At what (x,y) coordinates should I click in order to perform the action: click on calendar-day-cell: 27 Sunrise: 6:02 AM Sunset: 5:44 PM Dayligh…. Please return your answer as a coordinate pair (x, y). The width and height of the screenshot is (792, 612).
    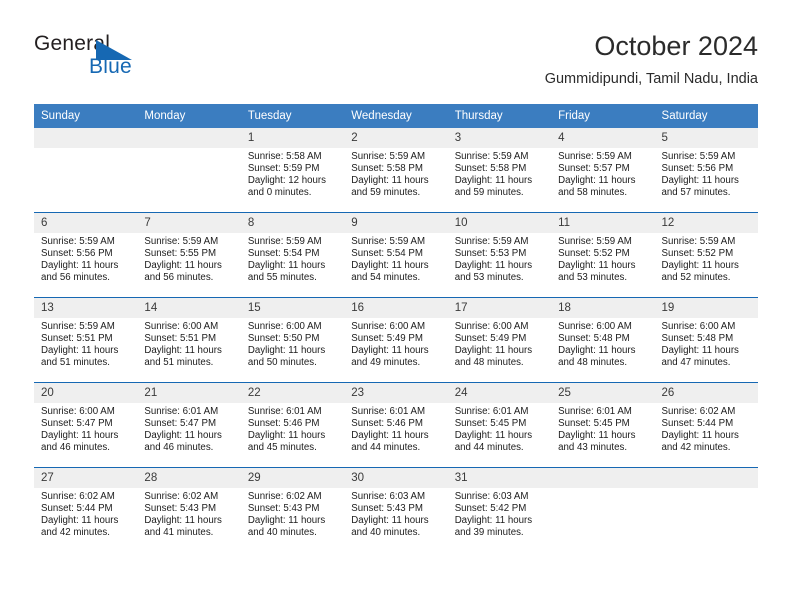
    Looking at the image, I should click on (86, 509).